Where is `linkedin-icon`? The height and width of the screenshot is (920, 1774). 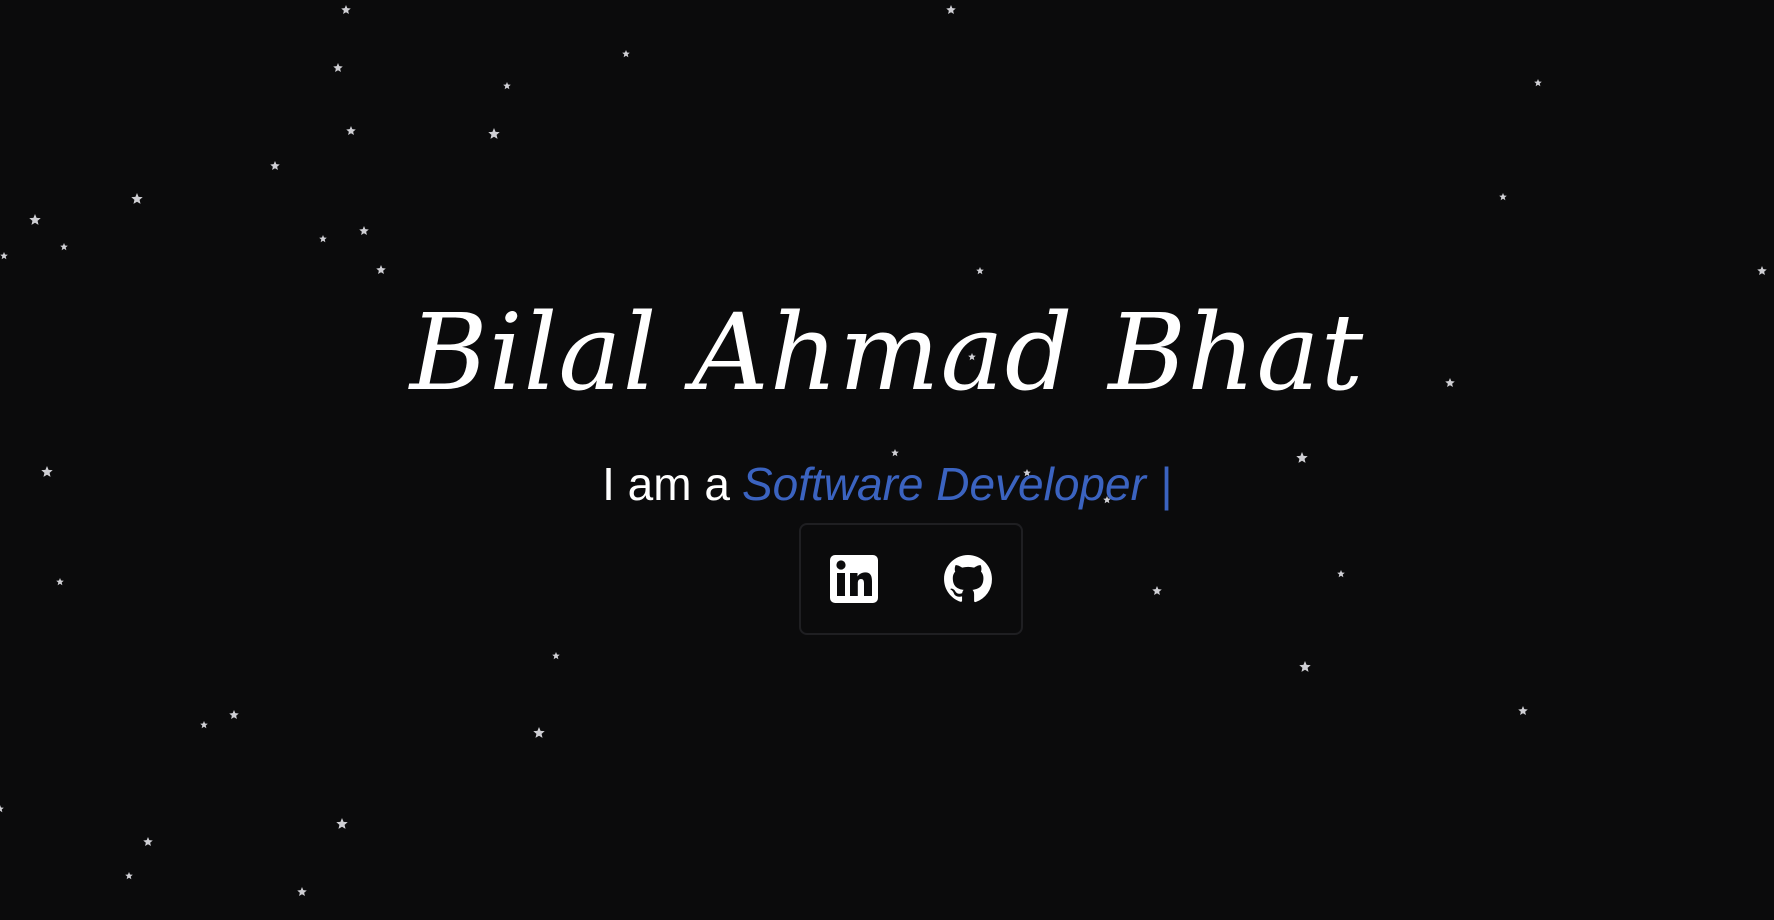
linkedin-icon is located at coordinates (854, 579).